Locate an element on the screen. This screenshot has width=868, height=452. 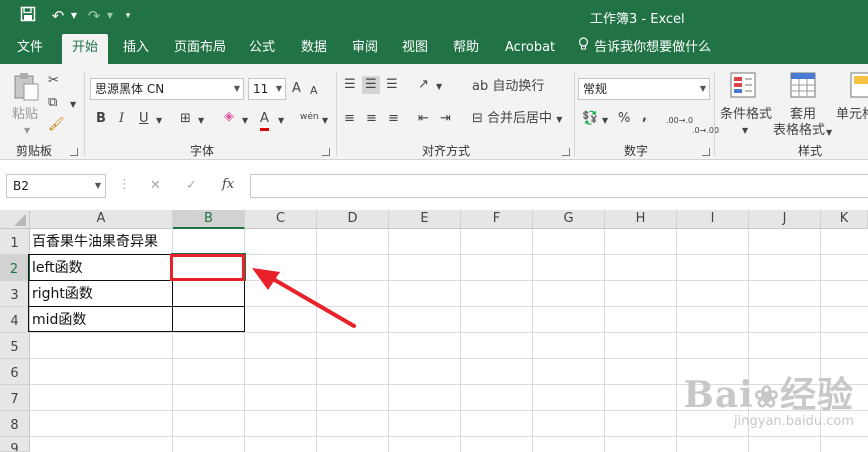
cell-a1: 百香果牛油果奇异果 is located at coordinates (93, 242).